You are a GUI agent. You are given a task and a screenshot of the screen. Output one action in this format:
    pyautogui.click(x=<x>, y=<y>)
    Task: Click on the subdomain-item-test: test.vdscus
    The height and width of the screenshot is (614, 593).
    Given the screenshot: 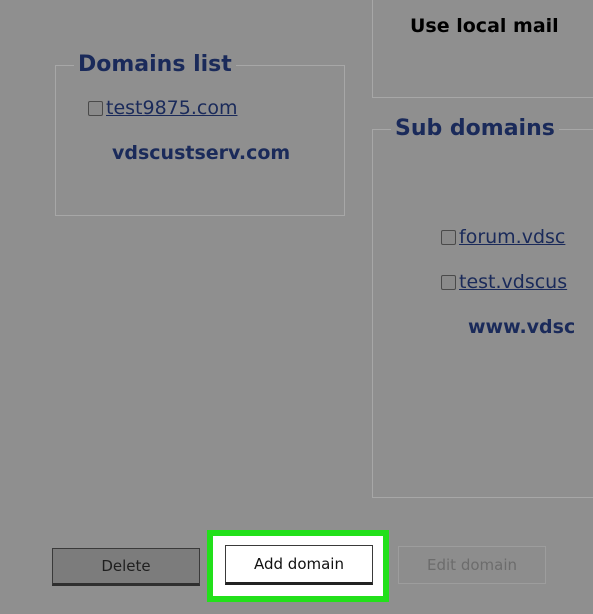 What is the action you would take?
    pyautogui.click(x=504, y=282)
    